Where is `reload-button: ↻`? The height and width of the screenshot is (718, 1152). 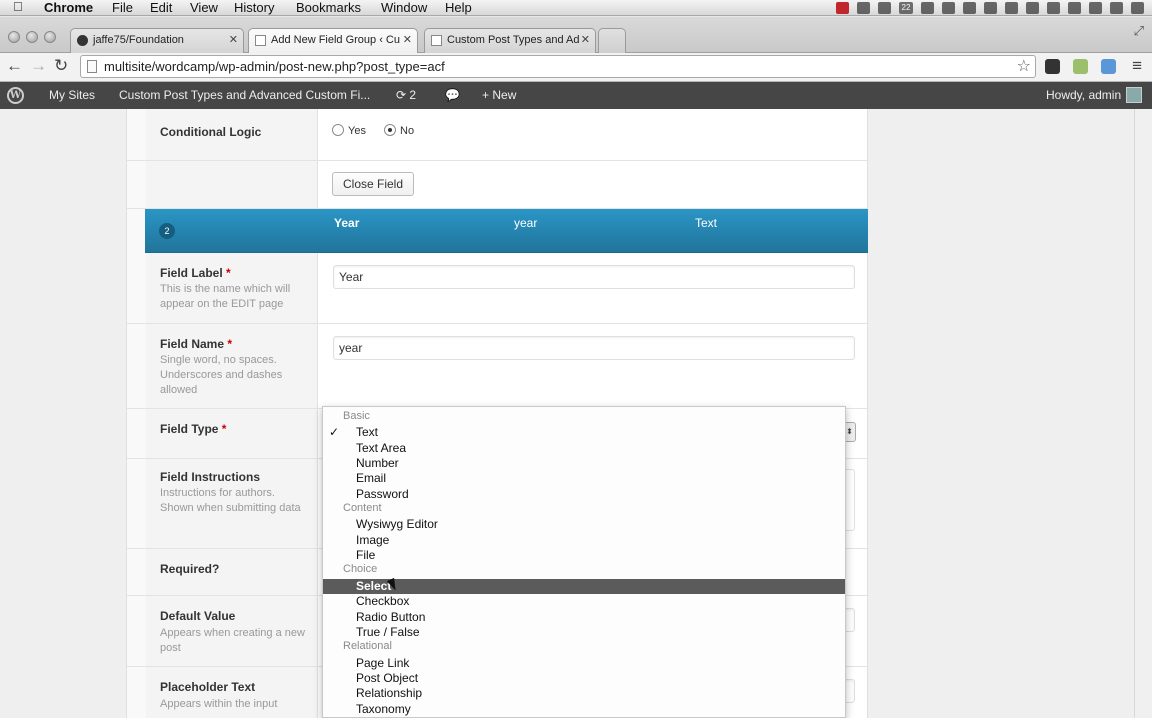 reload-button: ↻ is located at coordinates (61, 66).